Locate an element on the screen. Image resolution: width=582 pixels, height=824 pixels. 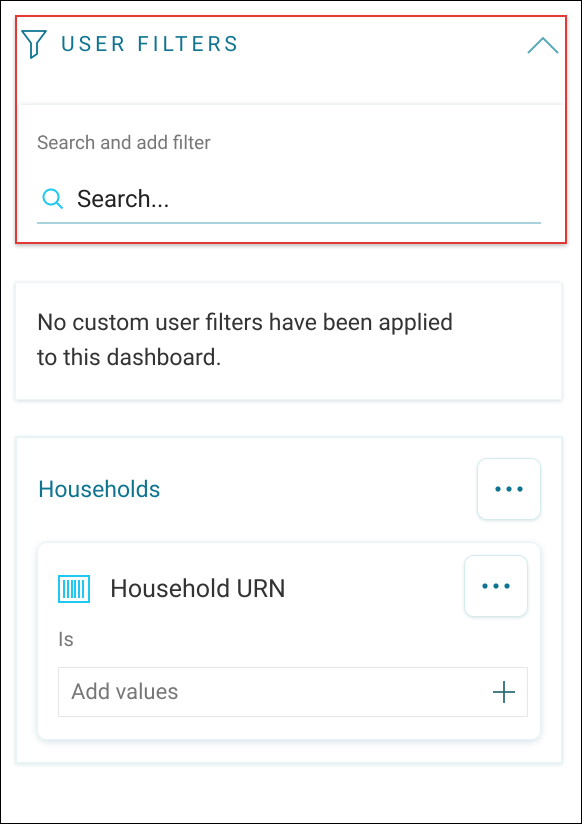
group-title: Households is located at coordinates (99, 489).